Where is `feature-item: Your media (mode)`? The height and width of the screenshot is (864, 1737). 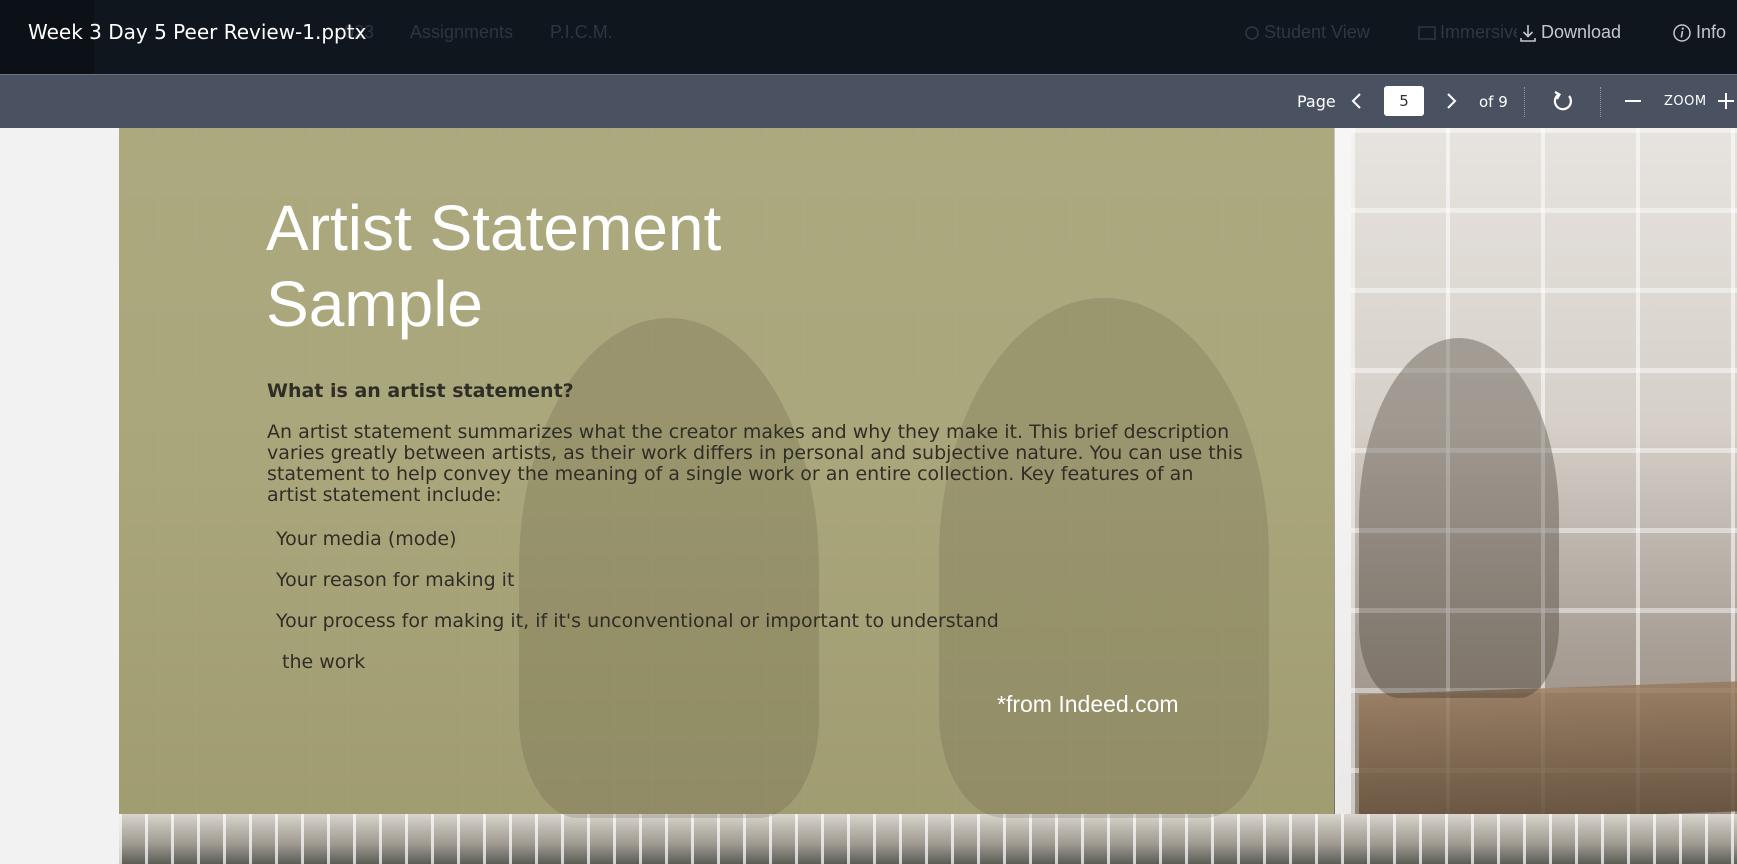 feature-item: Your media (mode) is located at coordinates (366, 539).